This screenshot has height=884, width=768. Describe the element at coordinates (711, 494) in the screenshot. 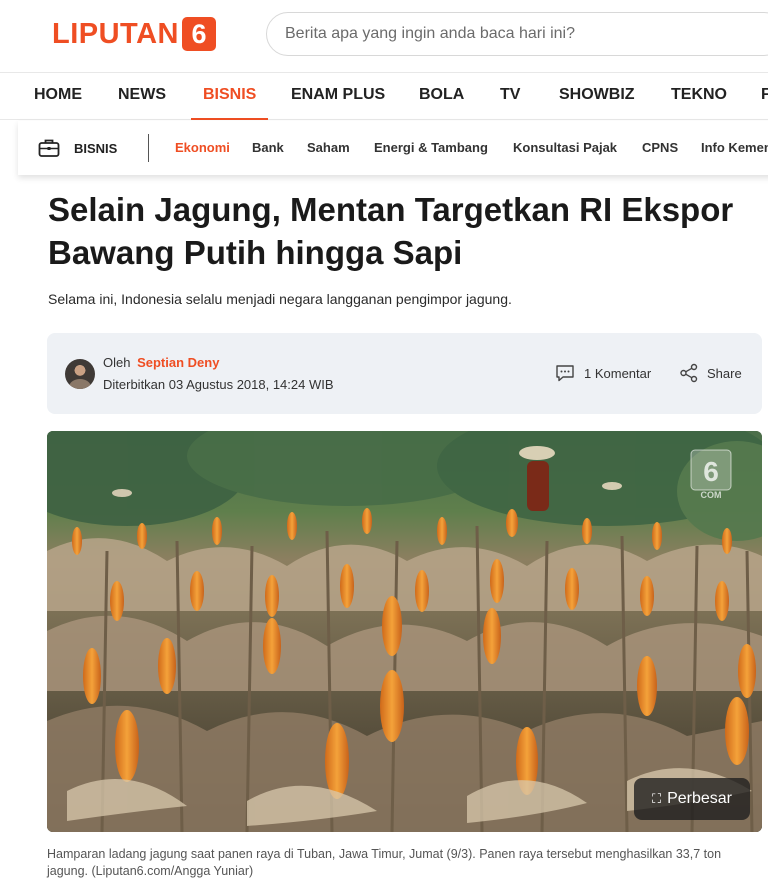

I see `svg-text: COM` at that location.